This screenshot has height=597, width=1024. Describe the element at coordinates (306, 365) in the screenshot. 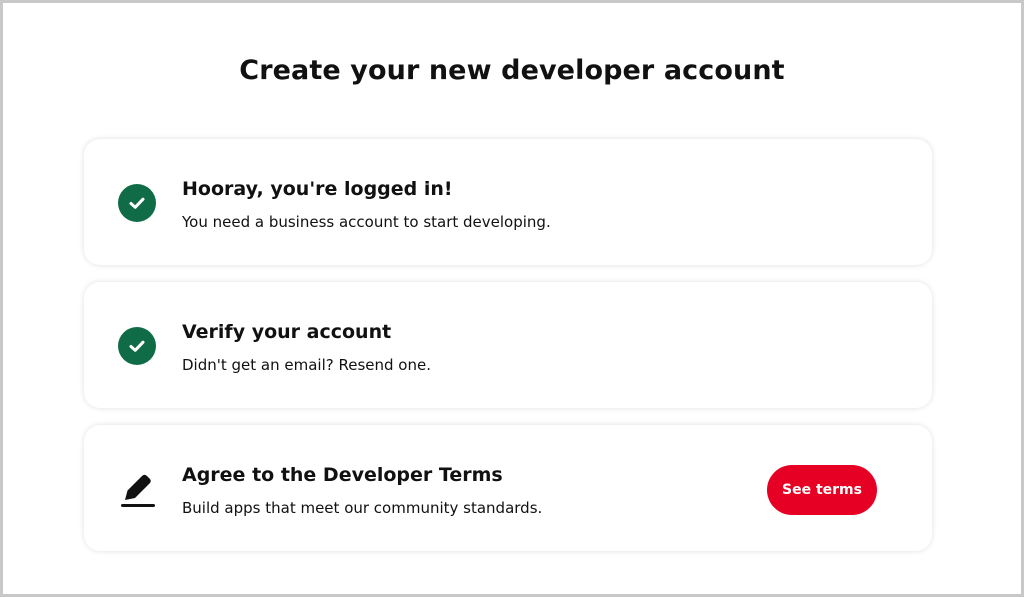

I see `step-description: Didn't get an email? Resend one.` at that location.